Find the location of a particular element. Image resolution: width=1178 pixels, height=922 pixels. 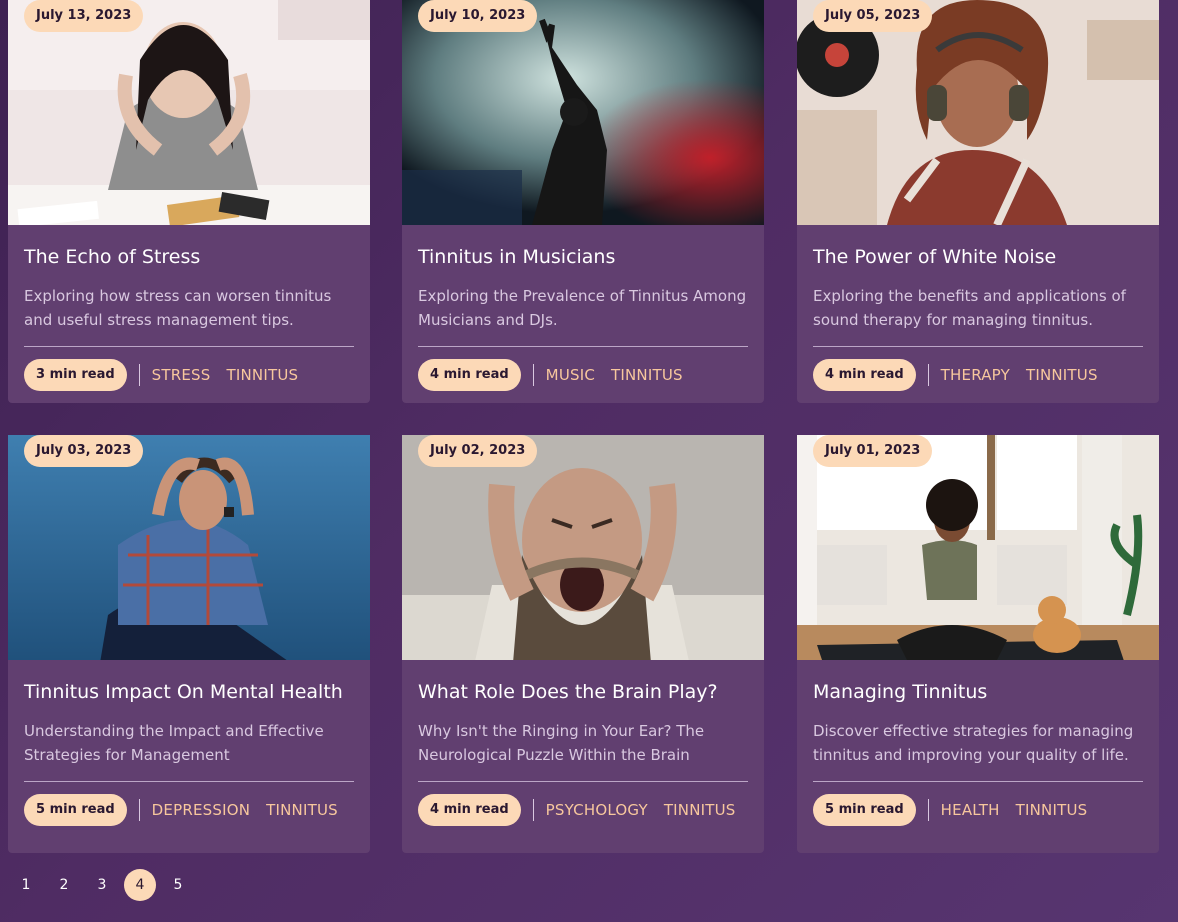

card-title: Managing Tinnitus is located at coordinates (978, 692).